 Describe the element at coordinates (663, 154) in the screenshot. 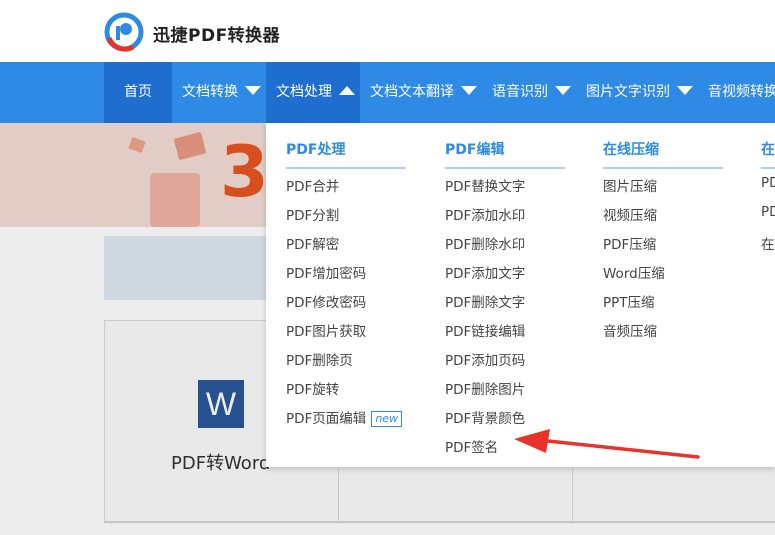

I see `column-title: 在线压缩` at that location.